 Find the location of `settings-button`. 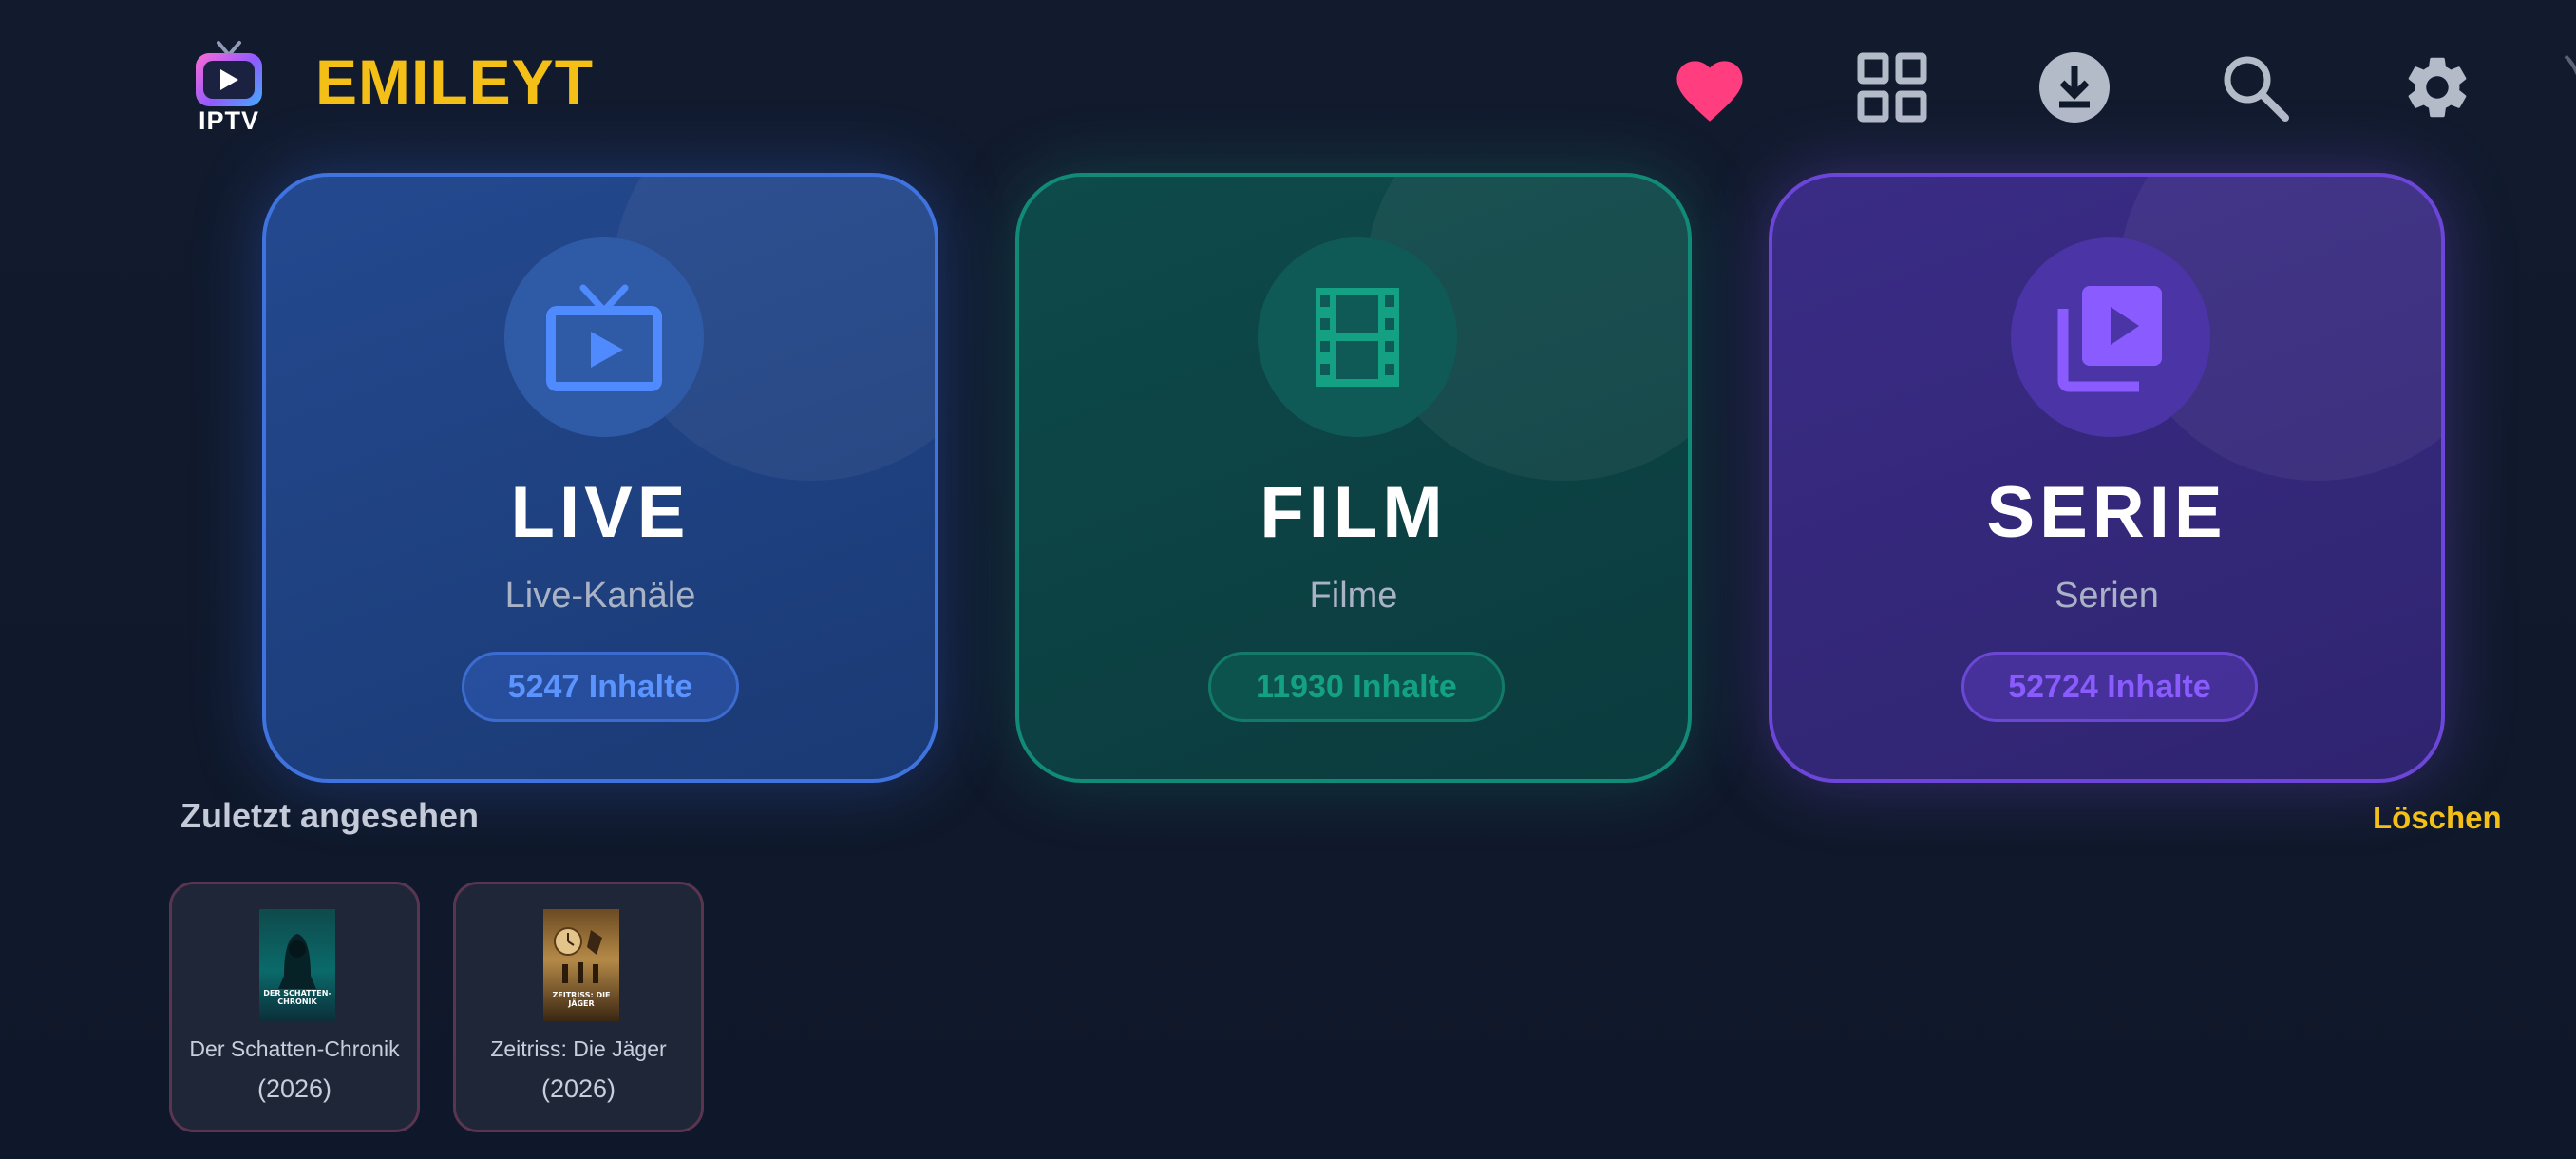

settings-button is located at coordinates (2437, 87).